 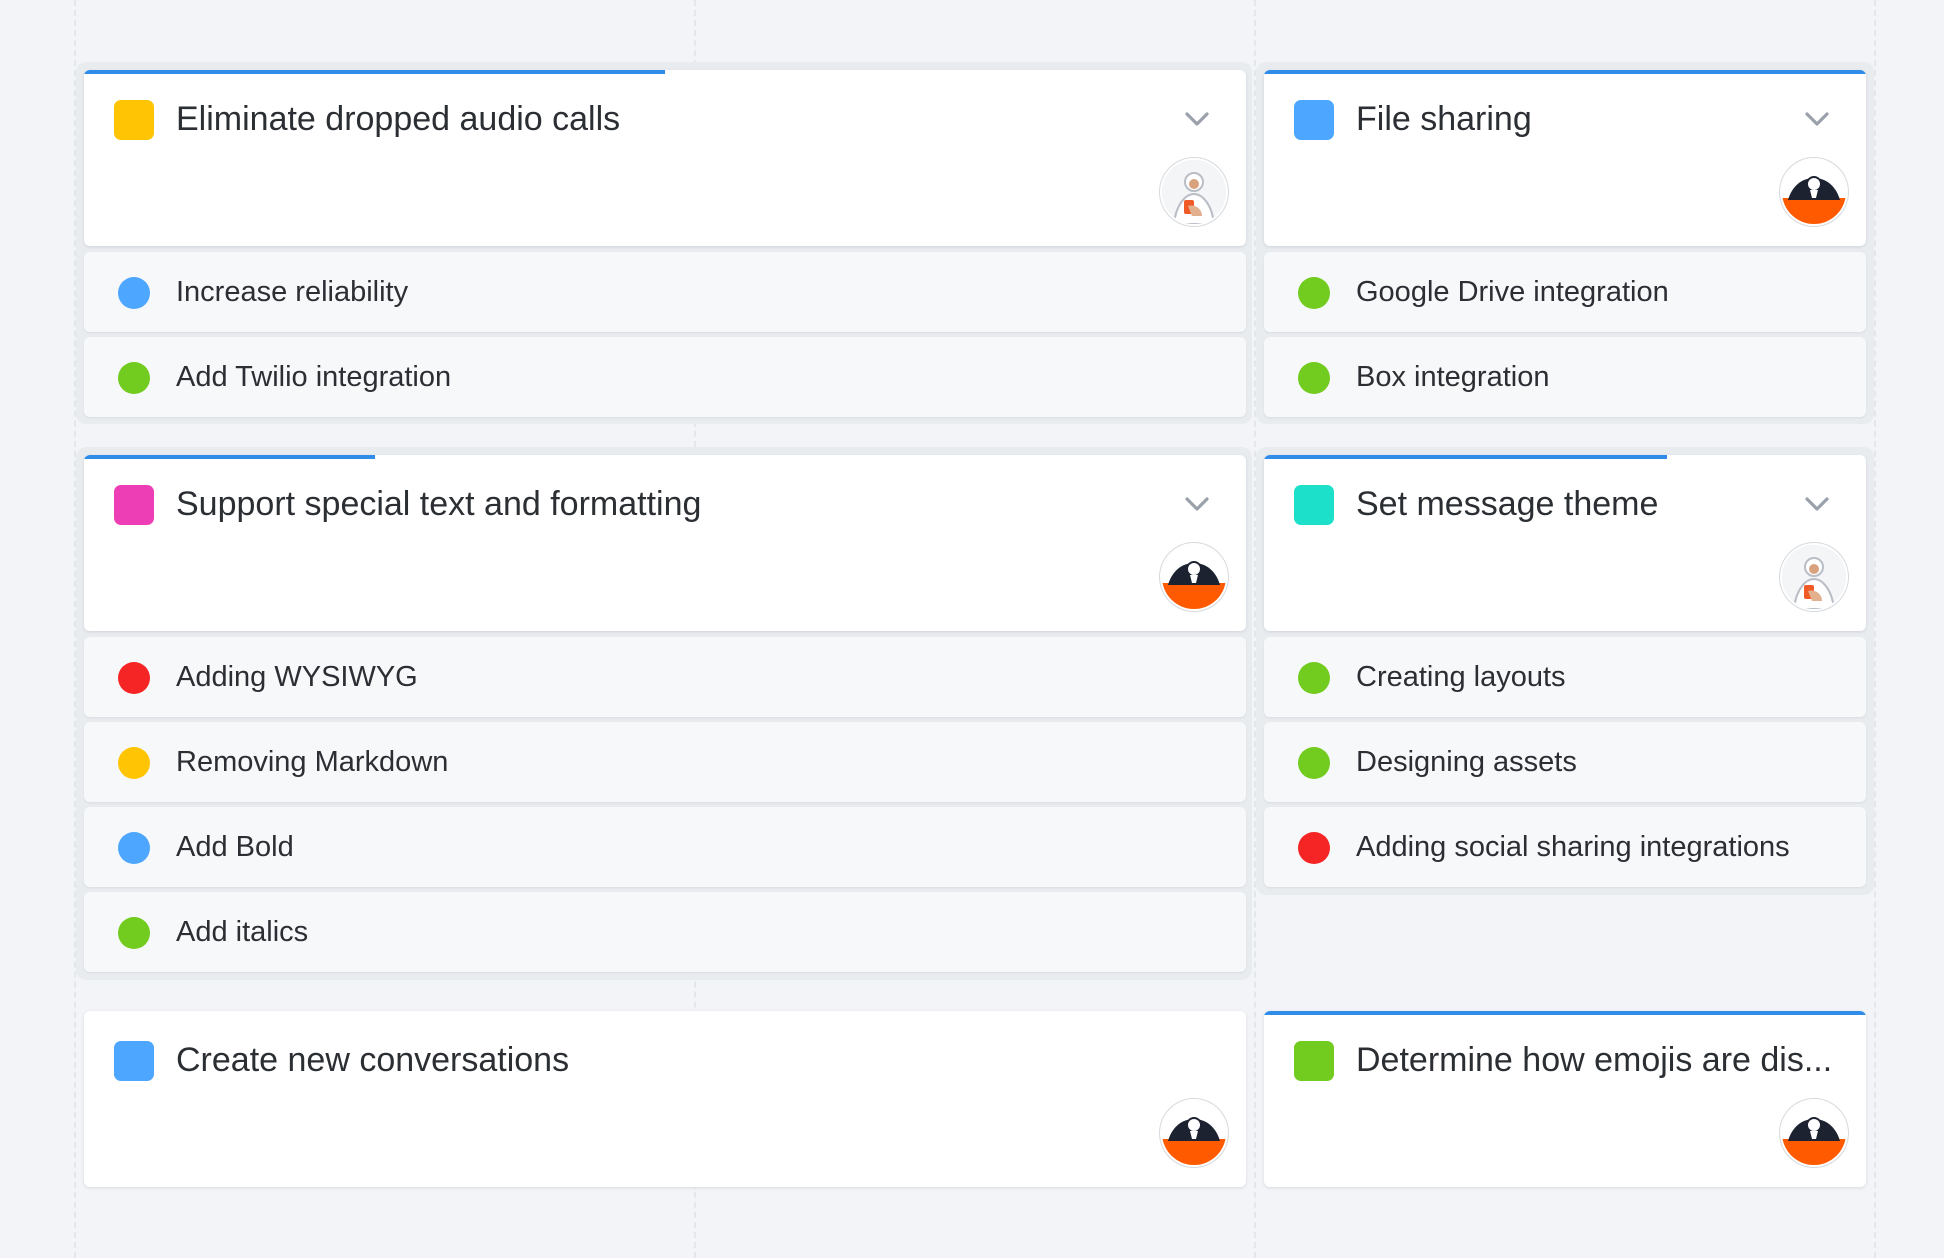 What do you see at coordinates (665, 932) in the screenshot?
I see `list-item: Add italics` at bounding box center [665, 932].